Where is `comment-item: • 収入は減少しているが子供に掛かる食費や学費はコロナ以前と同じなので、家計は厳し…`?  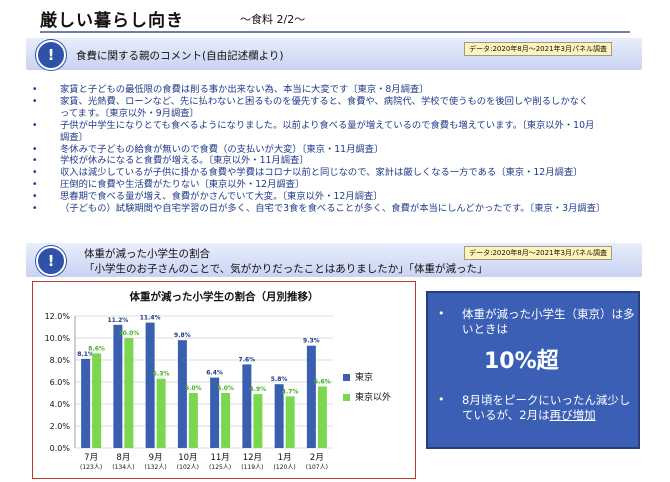 comment-item: • 収入は減少しているが子供に掛かる食費や学費はコロナ以前と同じなので、家計は厳し… is located at coordinates (337, 173).